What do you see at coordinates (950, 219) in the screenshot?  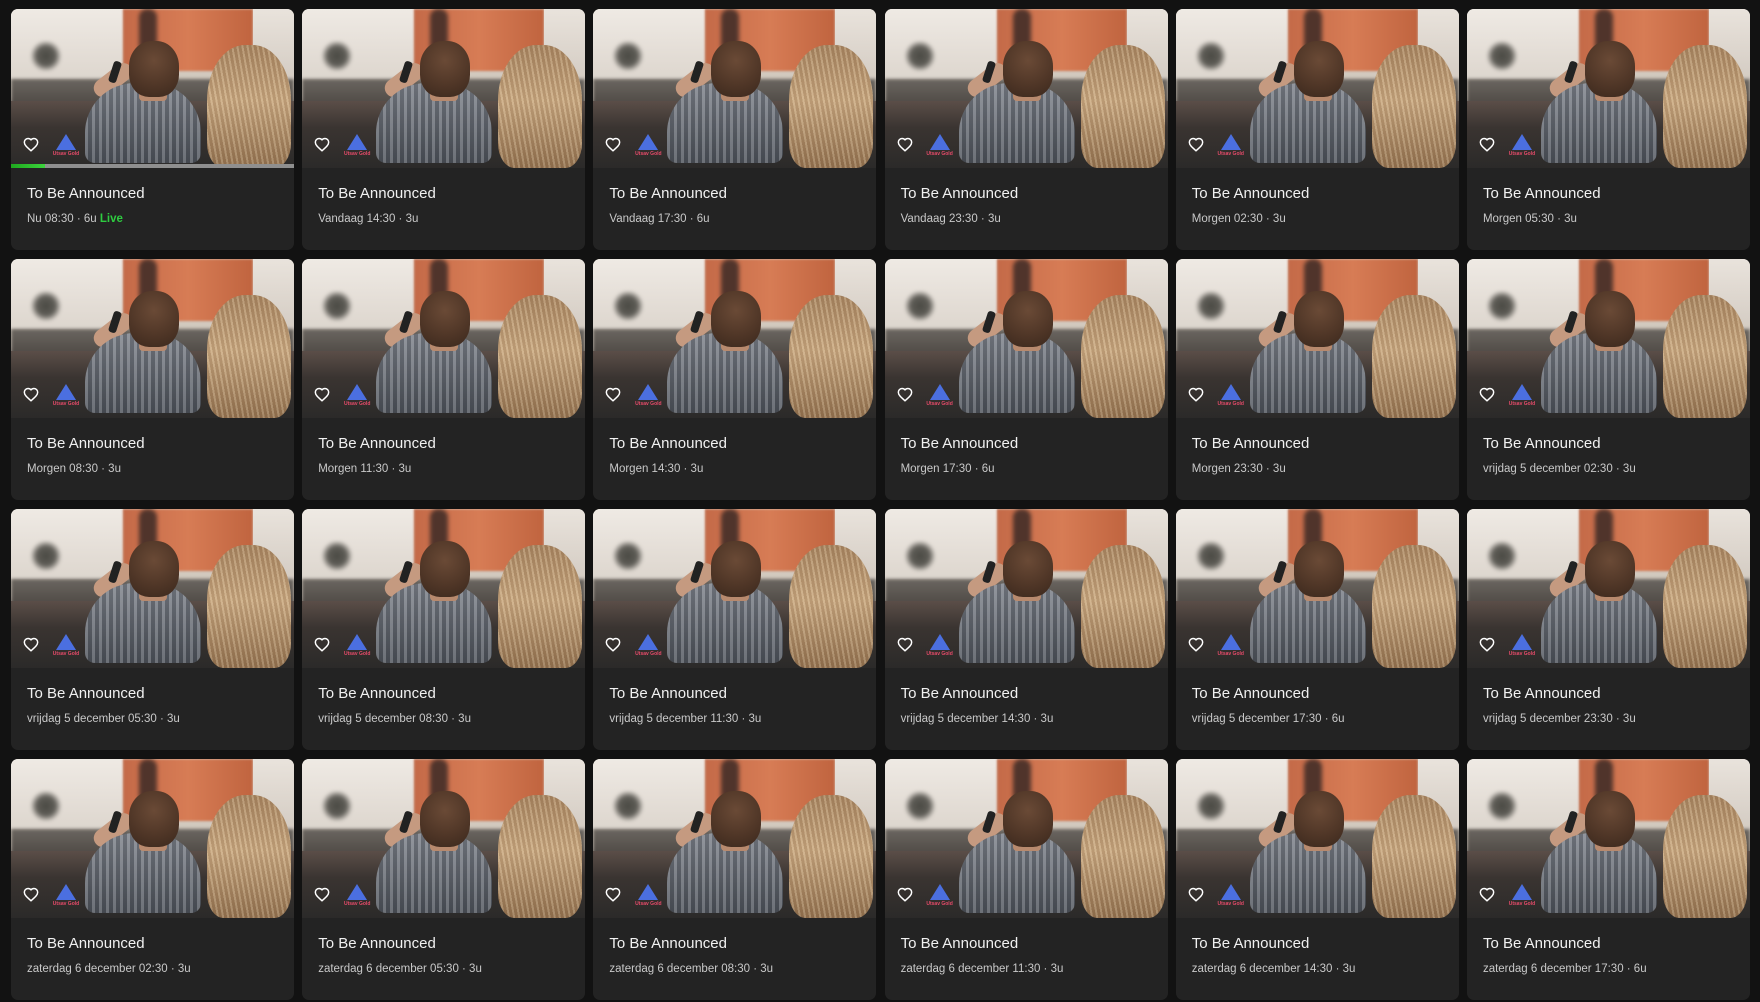 I see `program-time: Vandaag 23:30 · 3u` at bounding box center [950, 219].